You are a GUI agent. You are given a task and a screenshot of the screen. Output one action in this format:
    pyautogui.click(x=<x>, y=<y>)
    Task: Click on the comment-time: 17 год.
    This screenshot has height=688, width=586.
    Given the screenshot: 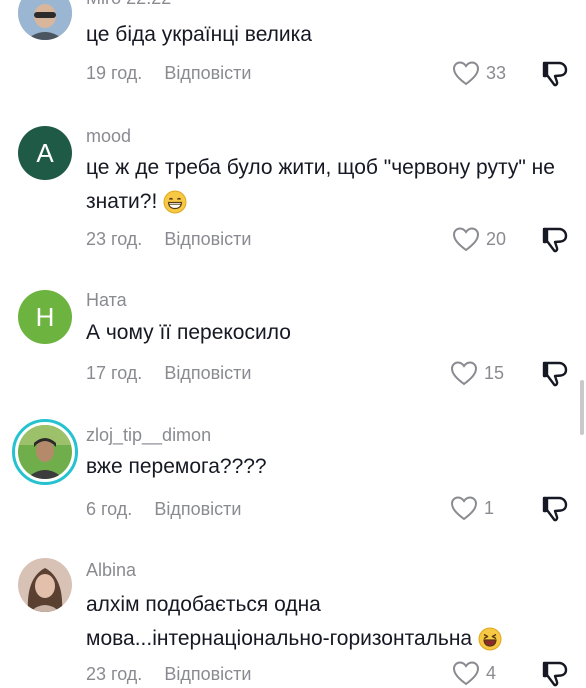 What is the action you would take?
    pyautogui.click(x=114, y=373)
    